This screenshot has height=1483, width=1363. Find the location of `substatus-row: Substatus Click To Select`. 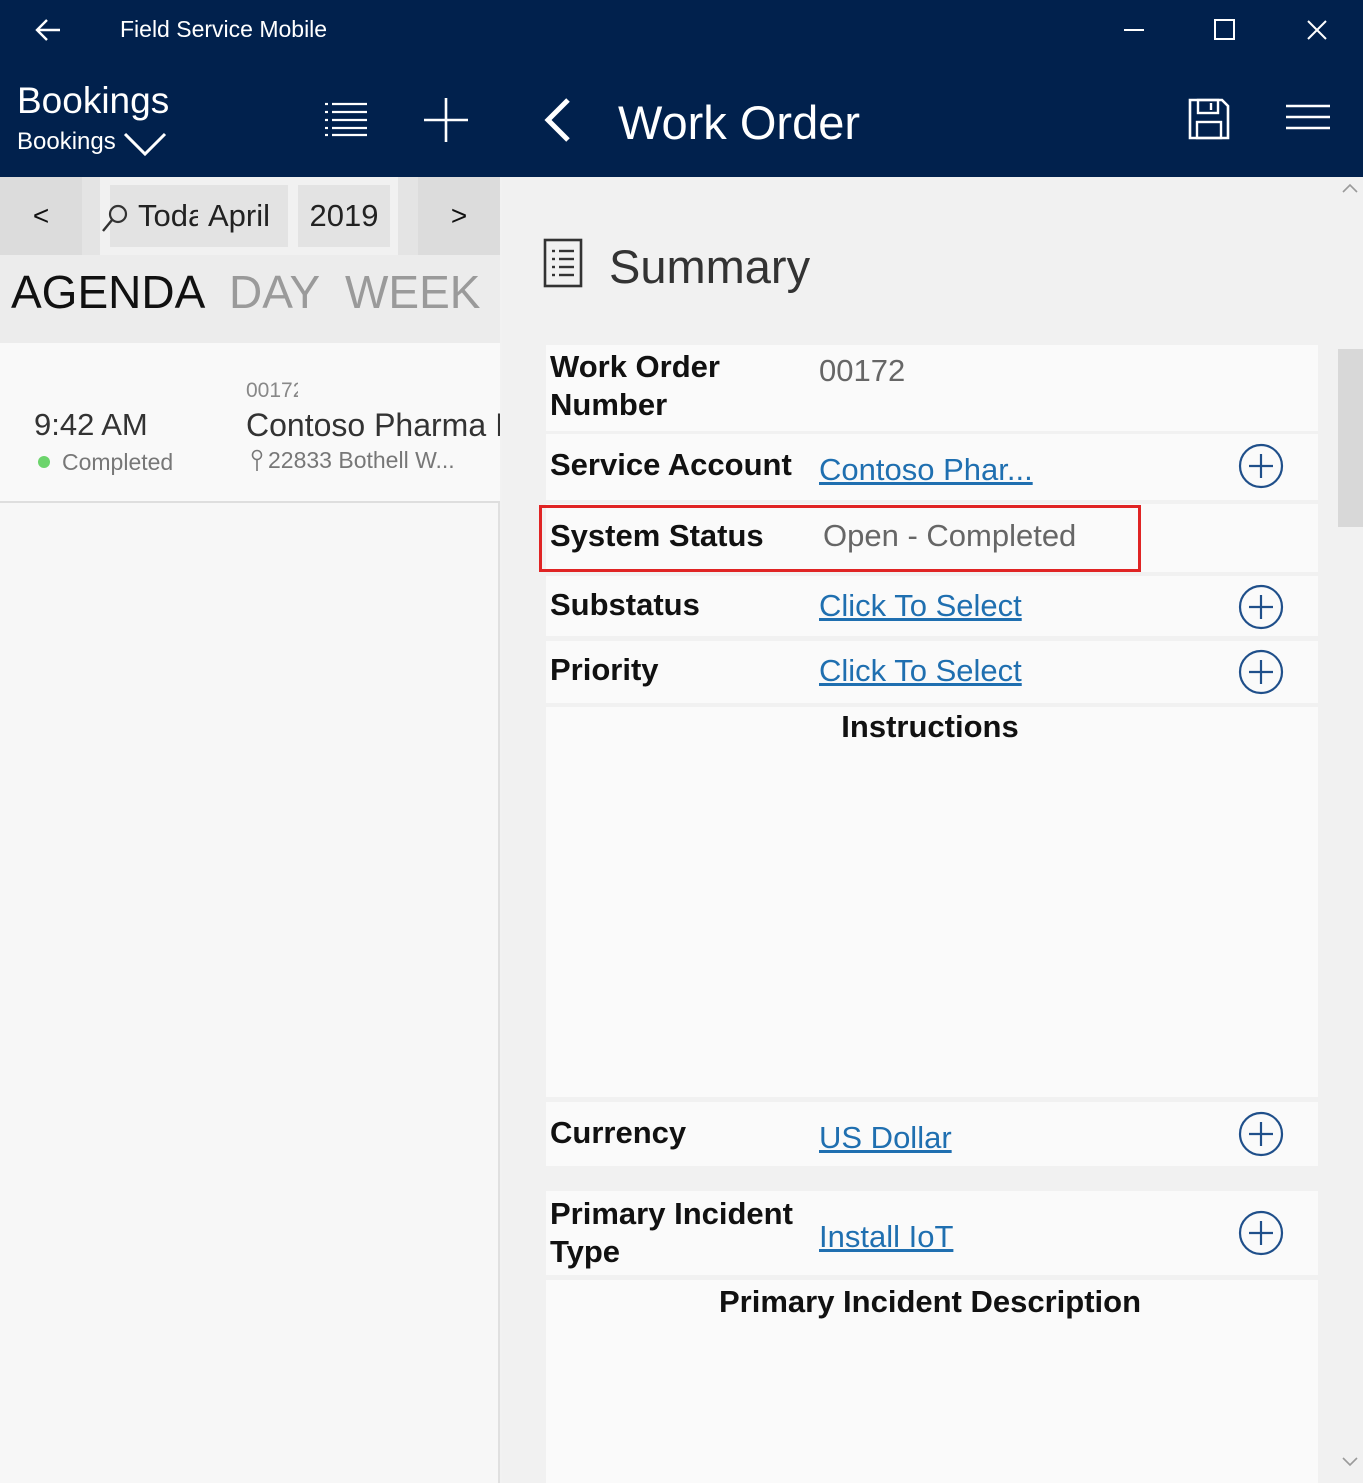

substatus-row: Substatus Click To Select is located at coordinates (932, 606).